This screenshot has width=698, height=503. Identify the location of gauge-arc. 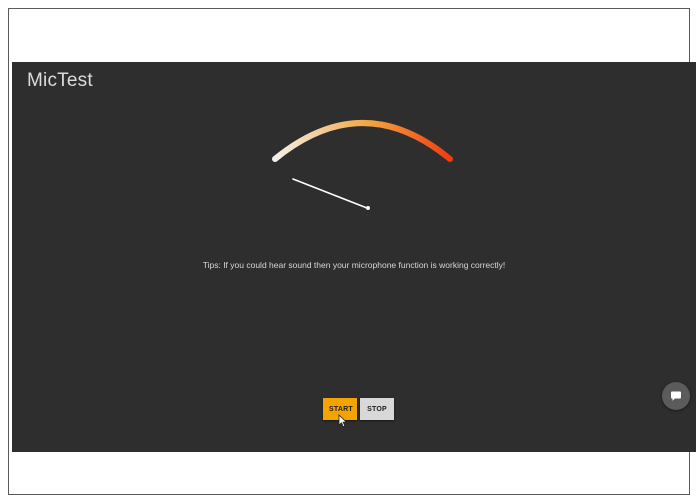
(362, 141).